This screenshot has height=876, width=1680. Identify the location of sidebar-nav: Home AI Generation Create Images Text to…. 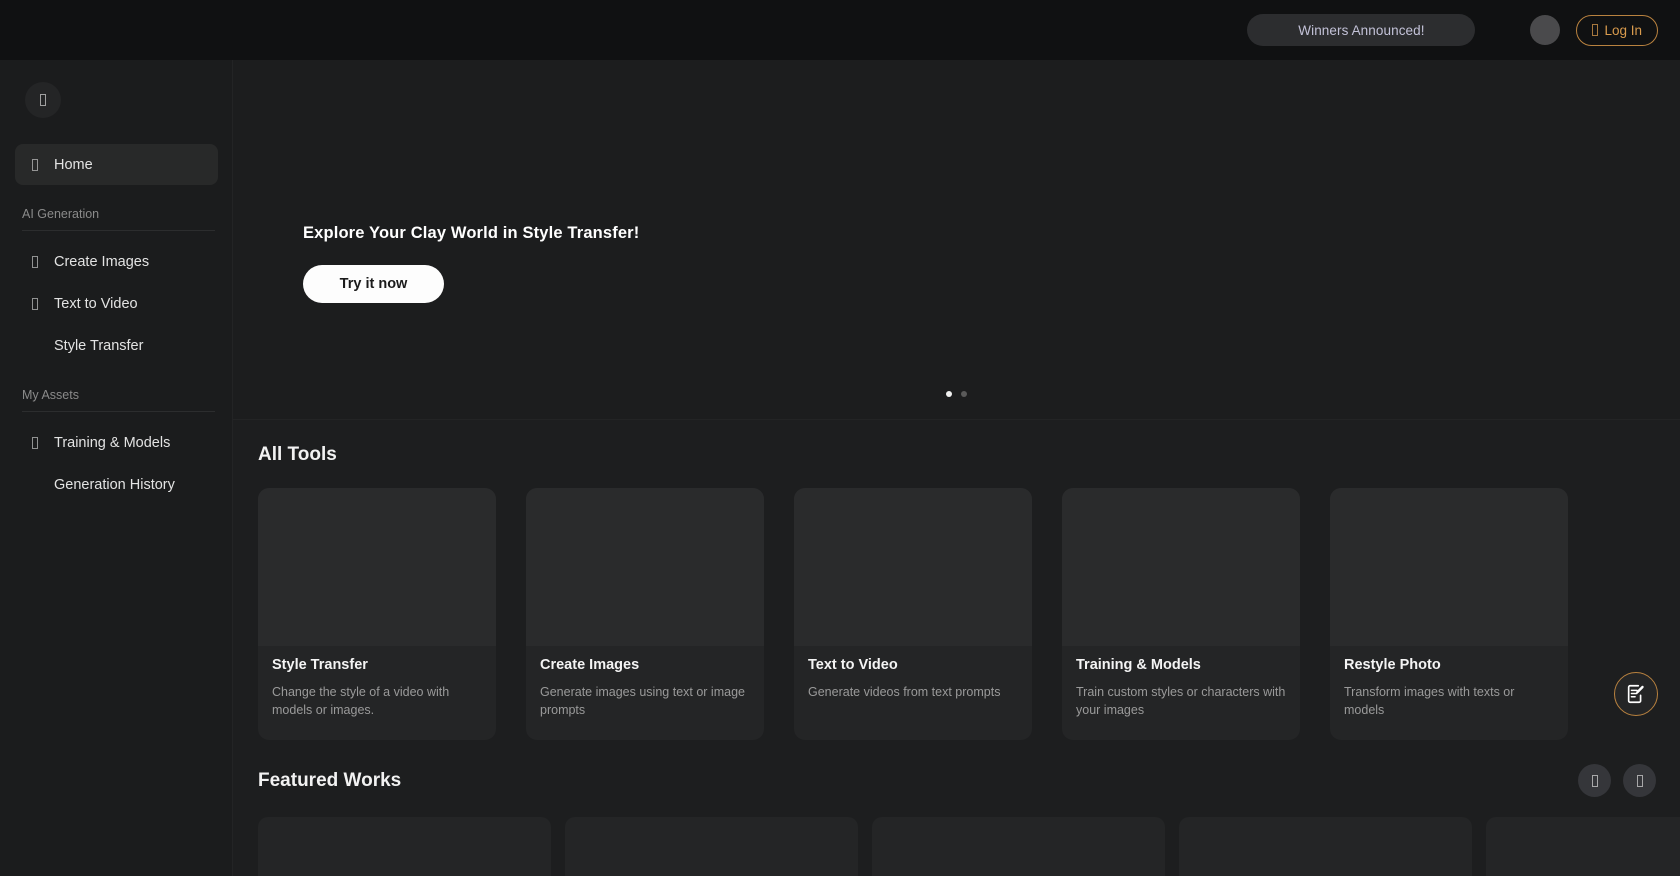
(116, 324).